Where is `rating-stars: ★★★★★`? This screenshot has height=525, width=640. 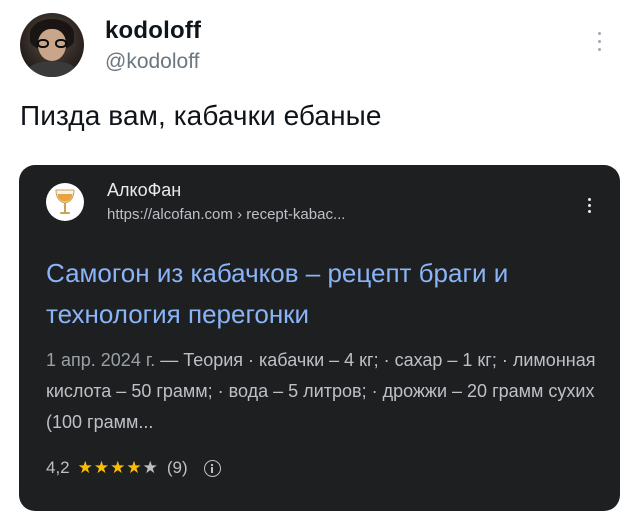 rating-stars: ★★★★★ is located at coordinates (118, 468).